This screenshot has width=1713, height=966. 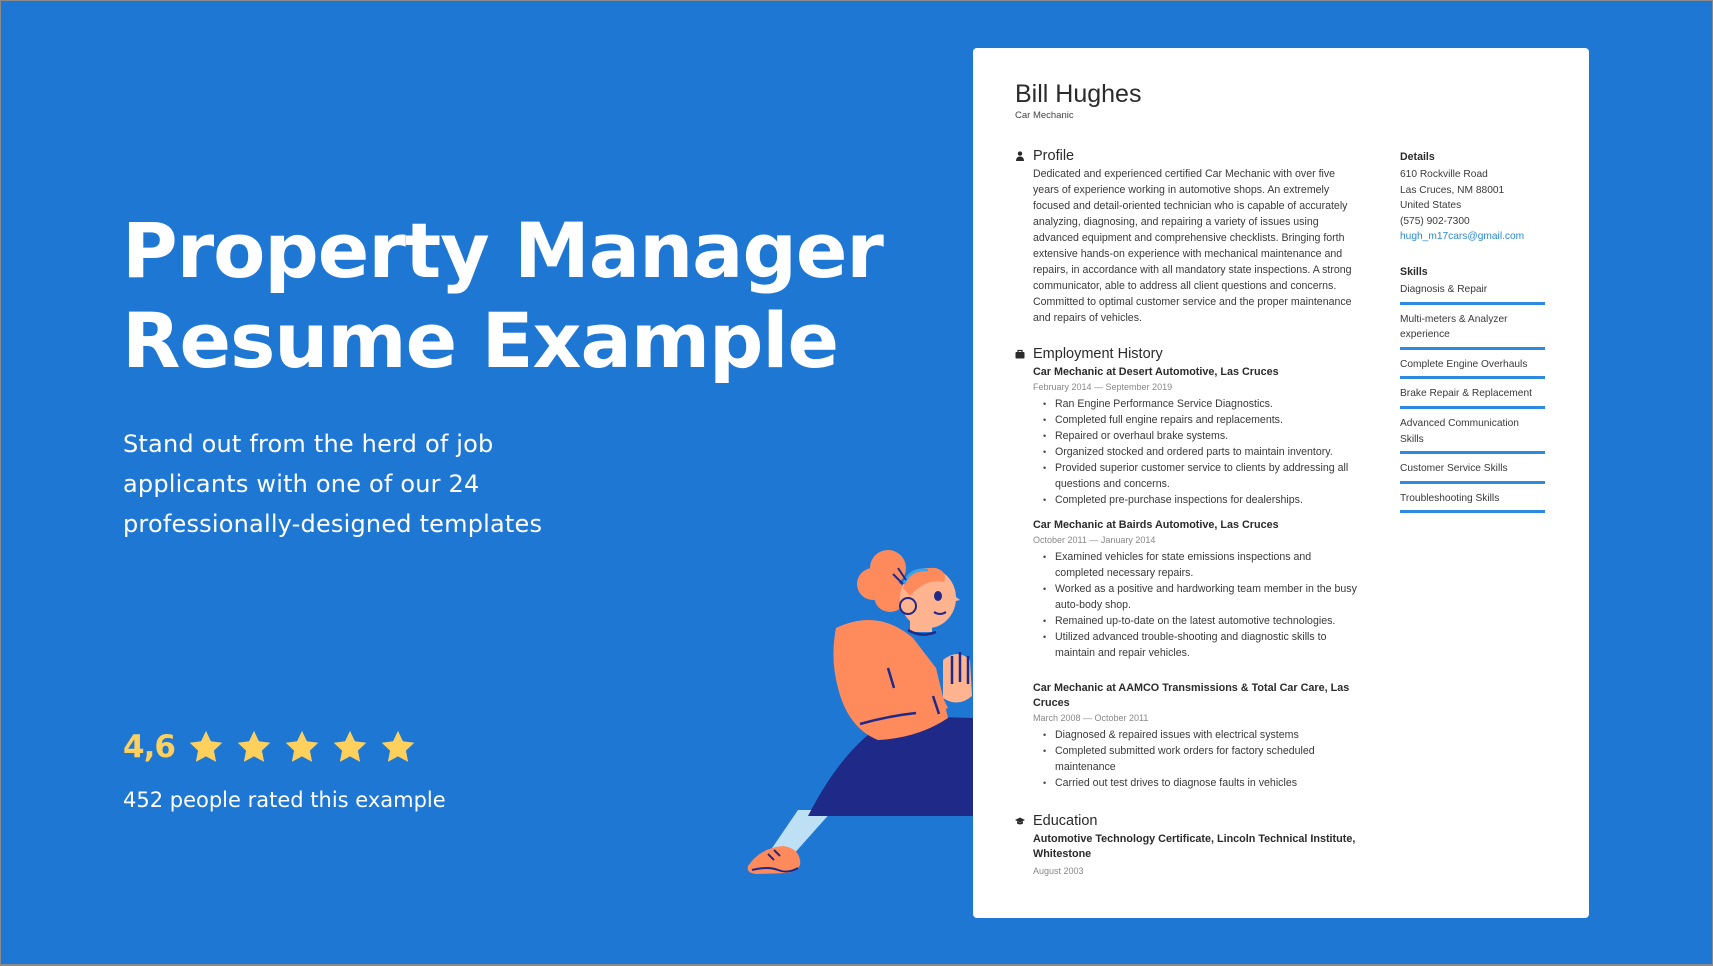 What do you see at coordinates (1417, 157) in the screenshot?
I see `details-heading: Details` at bounding box center [1417, 157].